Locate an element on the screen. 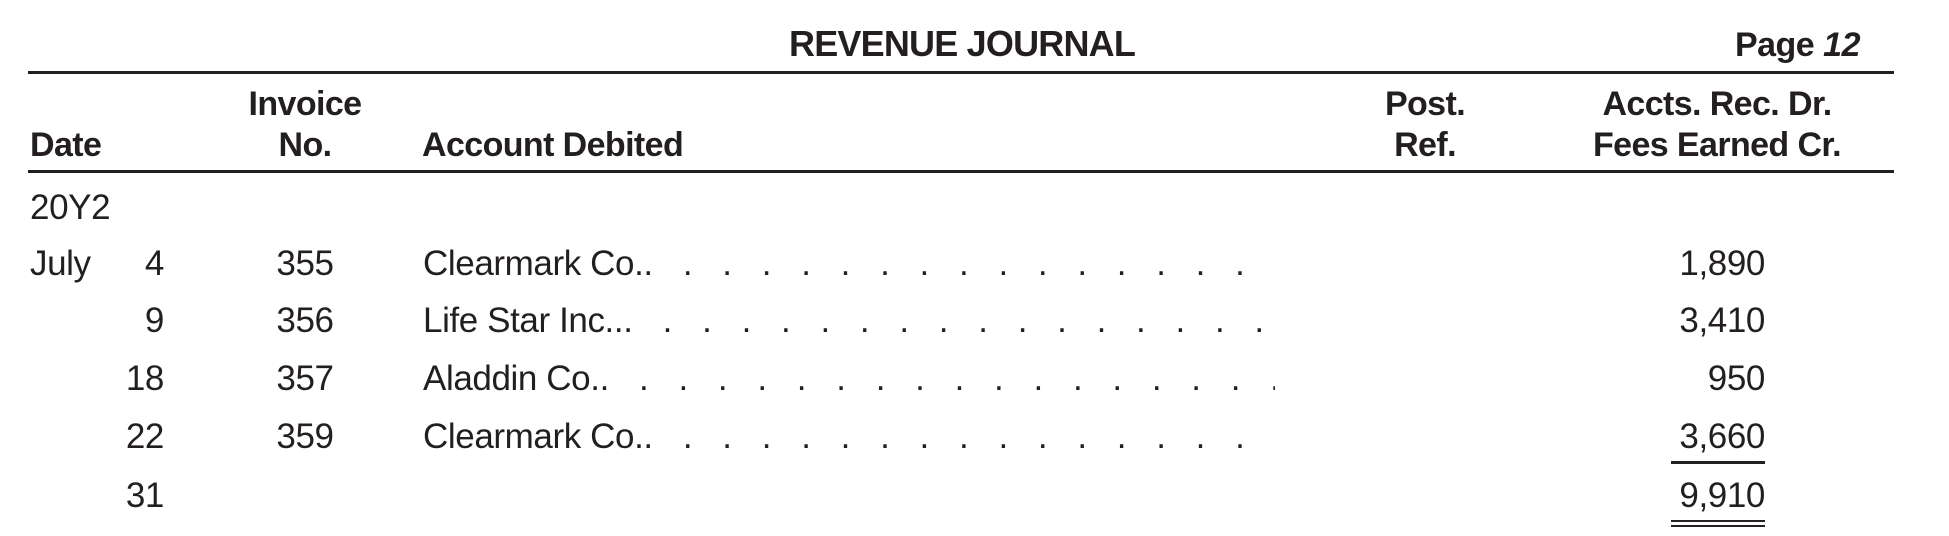 The image size is (1949, 536). row-day: 18 is located at coordinates (145, 378).